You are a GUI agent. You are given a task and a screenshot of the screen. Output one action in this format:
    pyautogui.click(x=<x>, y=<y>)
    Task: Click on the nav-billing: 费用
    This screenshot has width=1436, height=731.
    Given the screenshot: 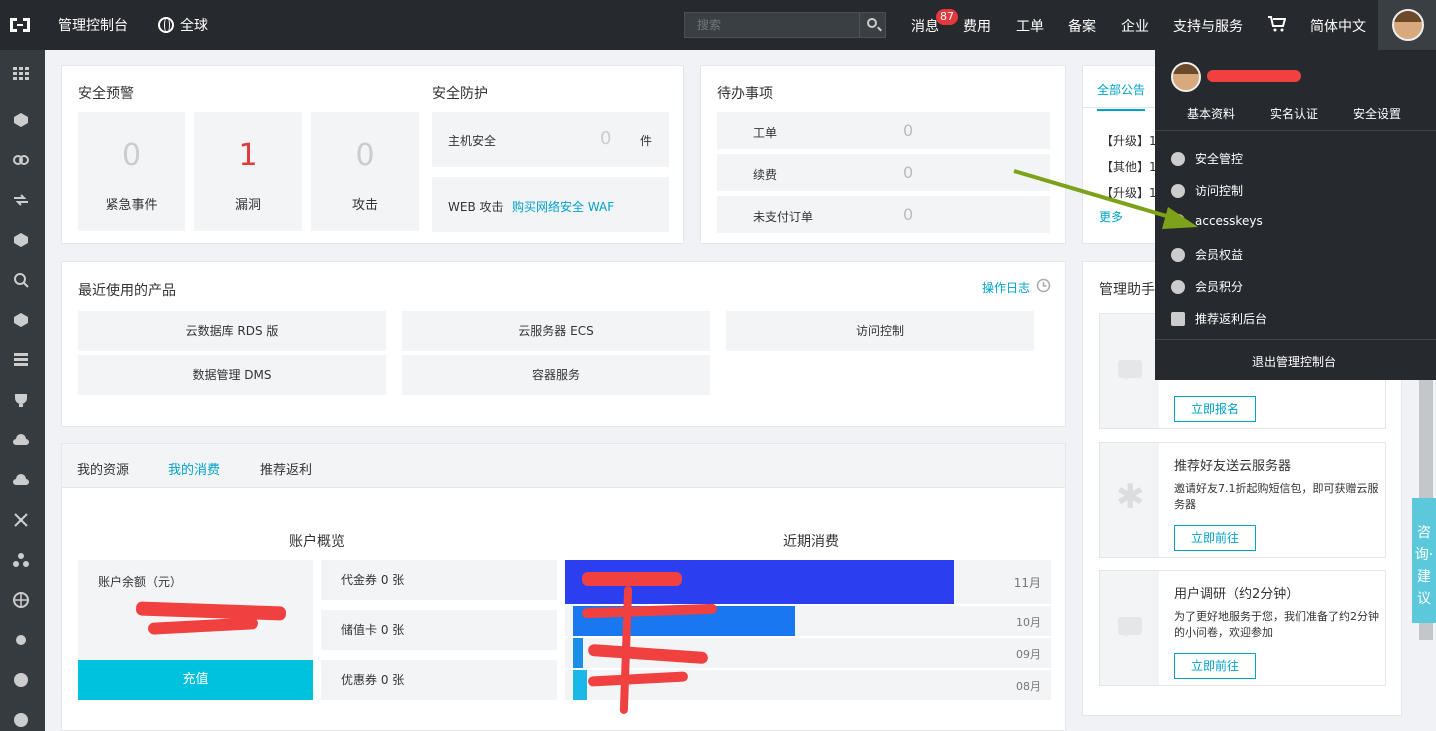 What is the action you would take?
    pyautogui.click(x=977, y=26)
    